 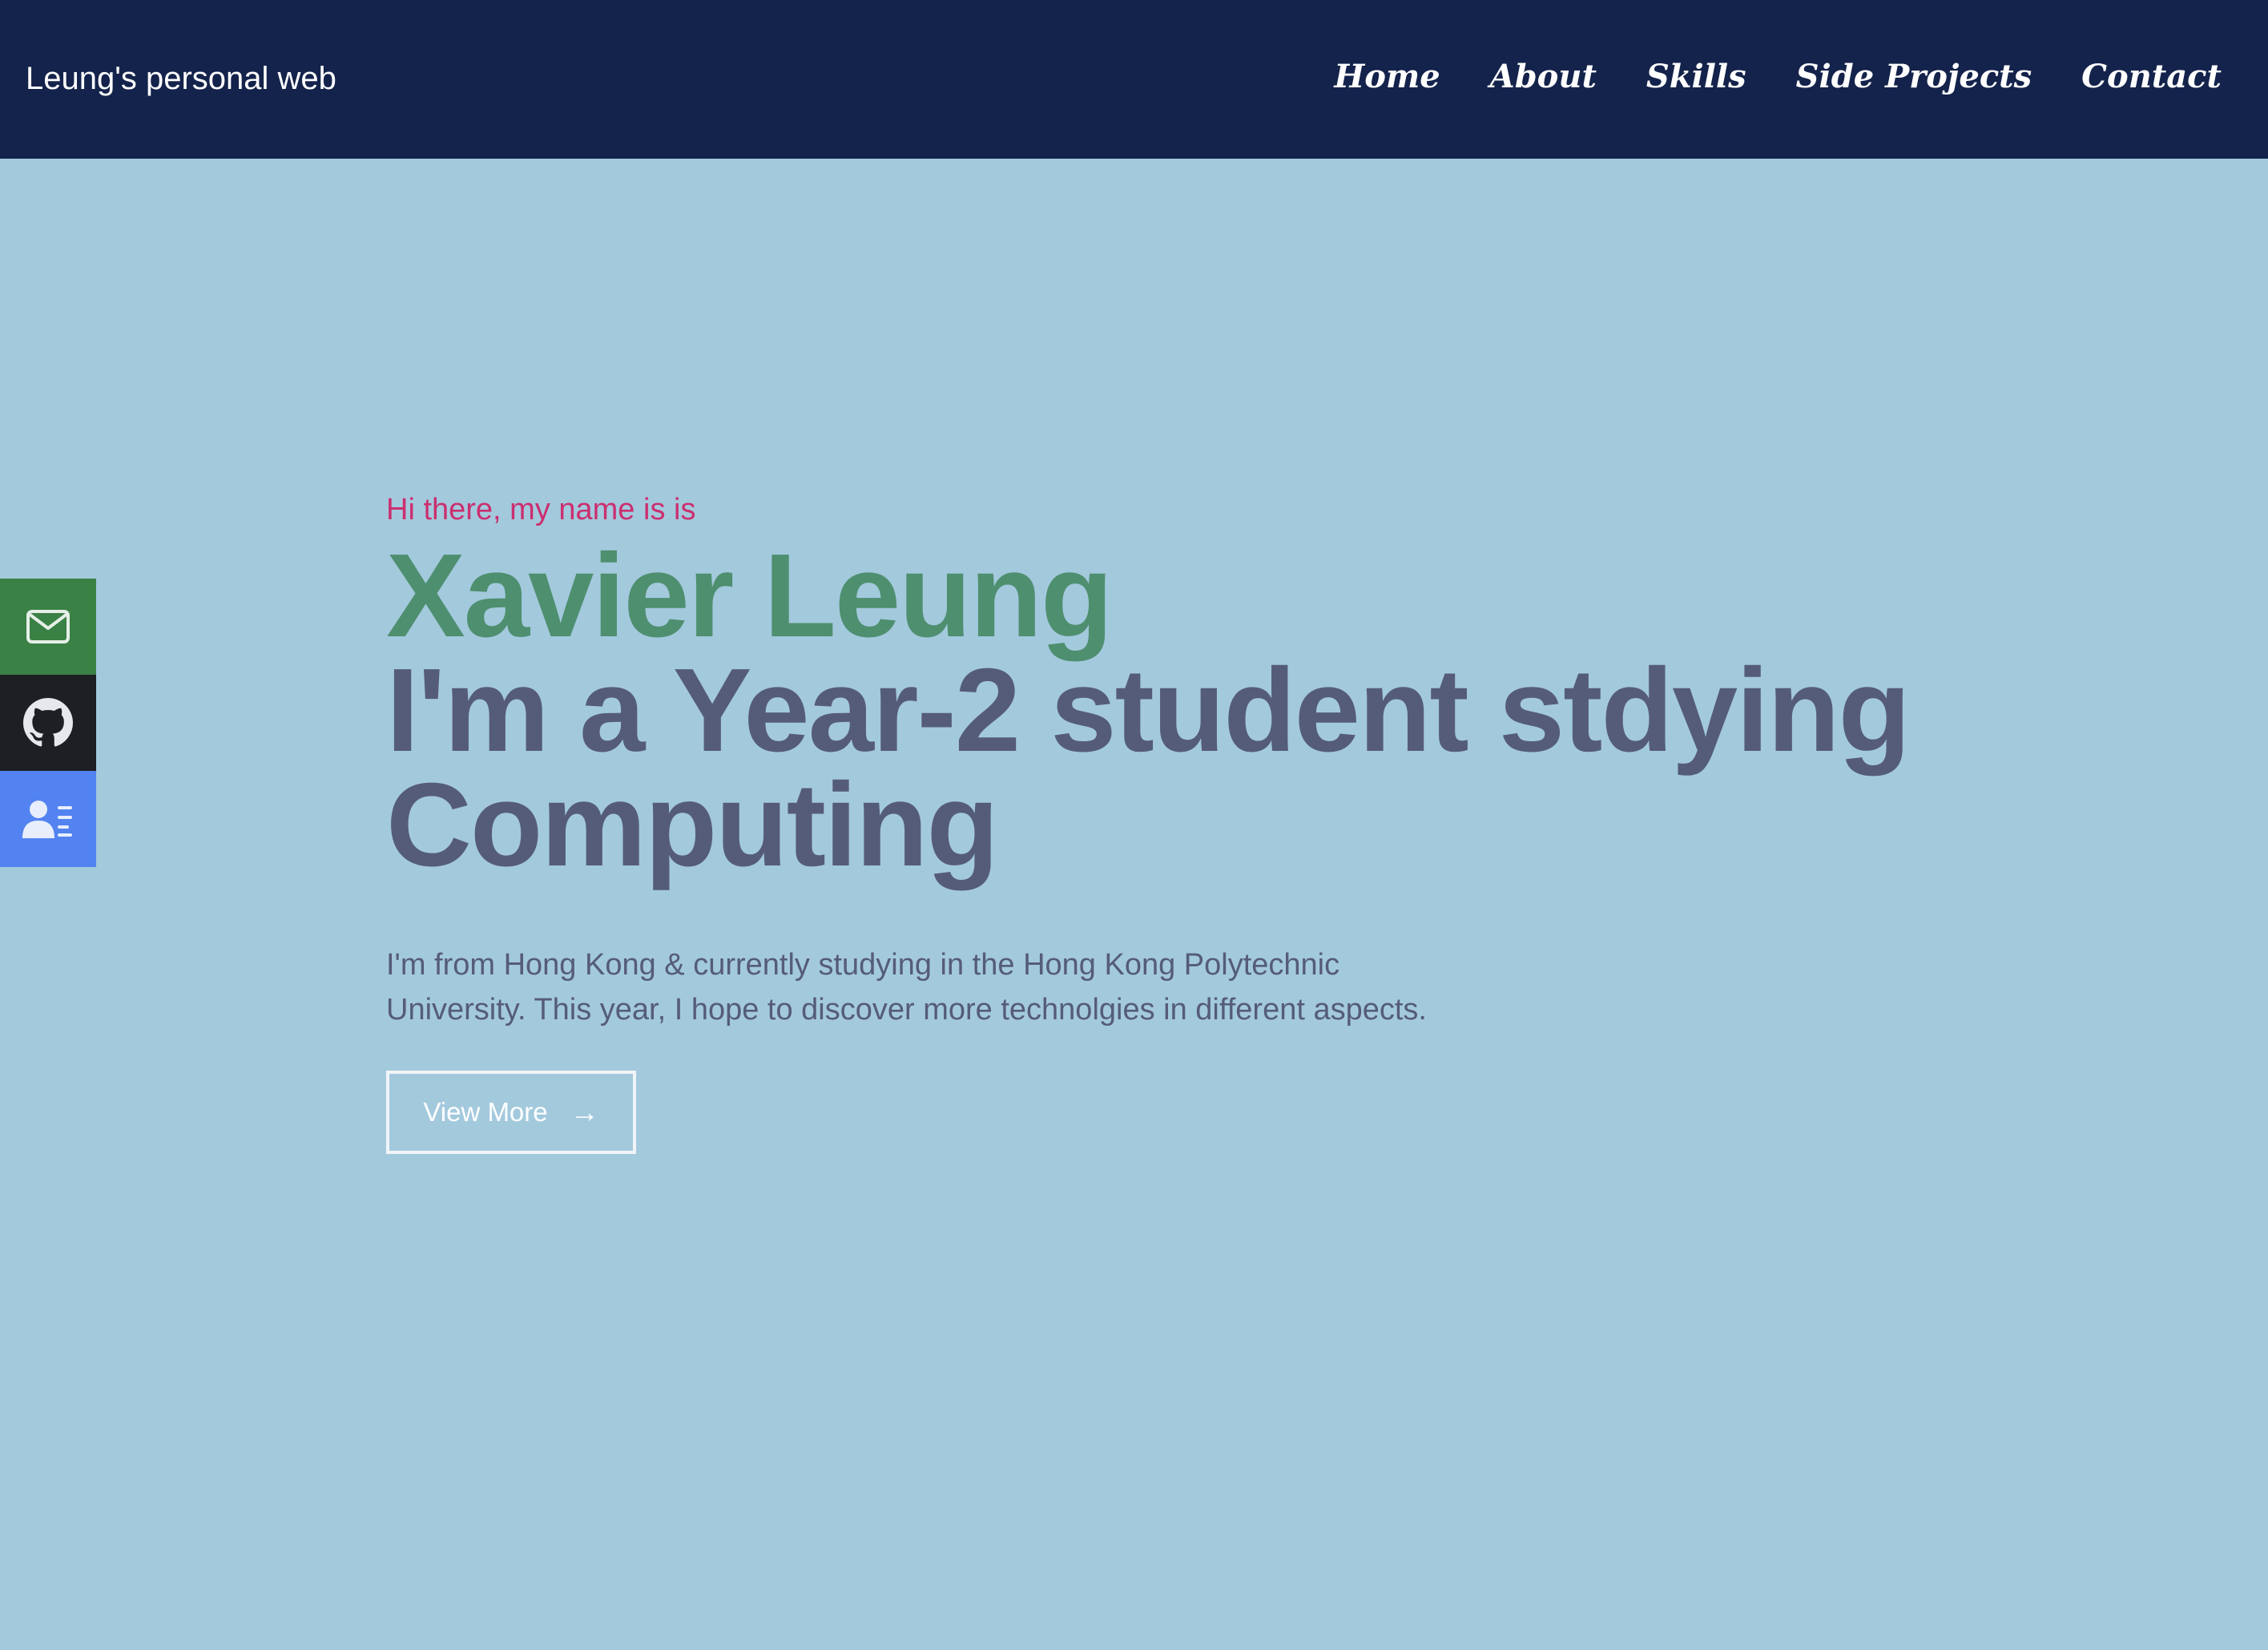 I want to click on github-icon, so click(x=48, y=722).